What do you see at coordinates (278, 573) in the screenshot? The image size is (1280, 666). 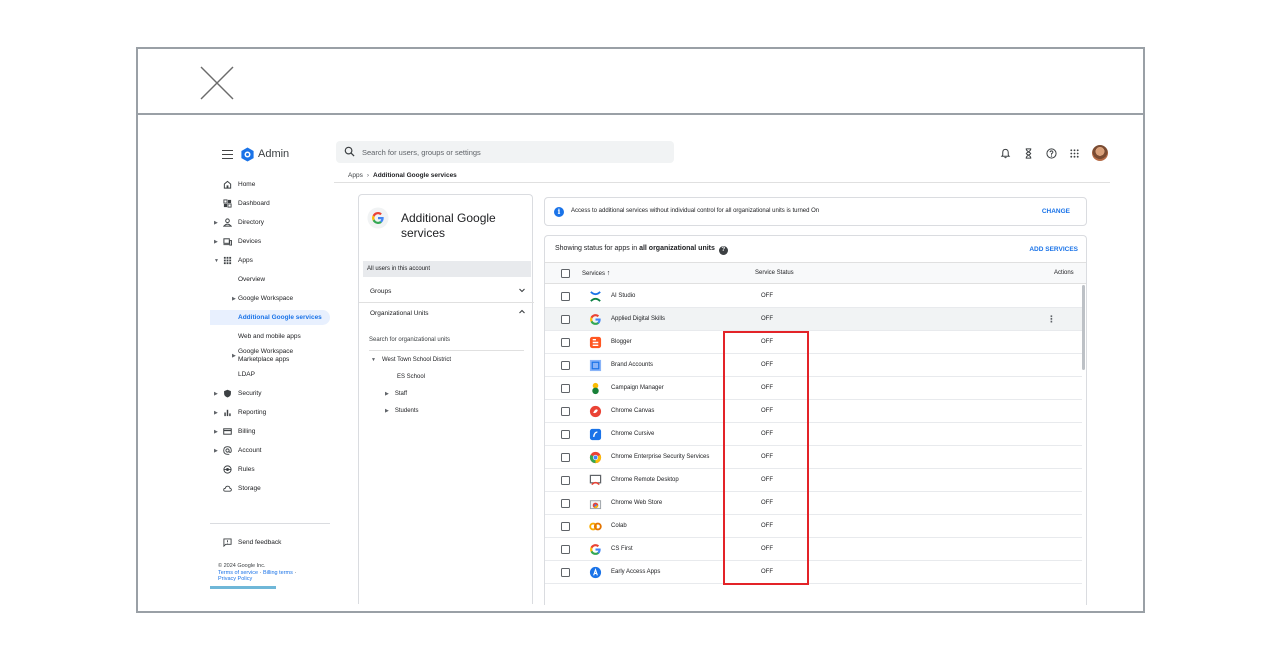 I see `billing-terms-link: Billing terms` at bounding box center [278, 573].